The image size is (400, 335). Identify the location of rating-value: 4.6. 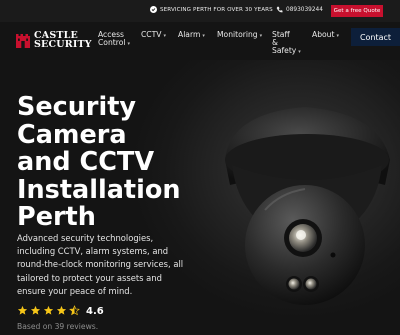
(95, 311).